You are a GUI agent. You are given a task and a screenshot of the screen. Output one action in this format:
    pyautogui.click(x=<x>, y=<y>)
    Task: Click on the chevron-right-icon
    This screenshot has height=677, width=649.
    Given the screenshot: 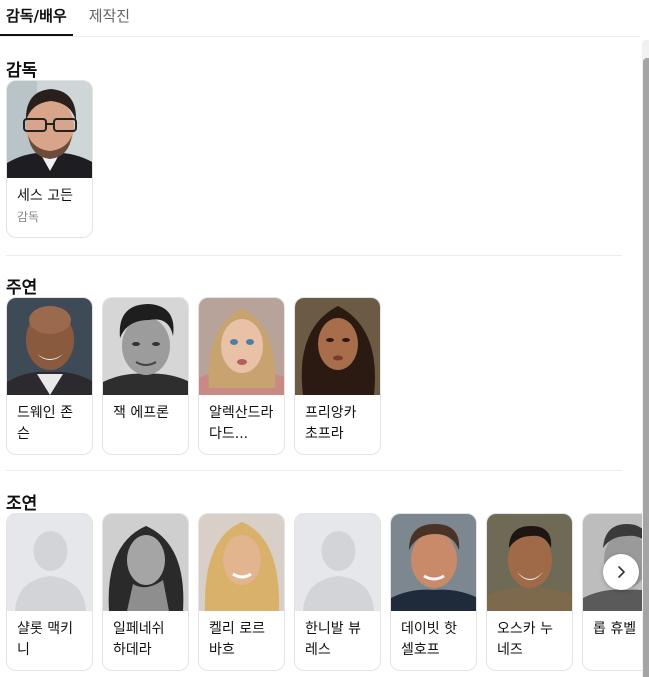 What is the action you would take?
    pyautogui.click(x=621, y=572)
    